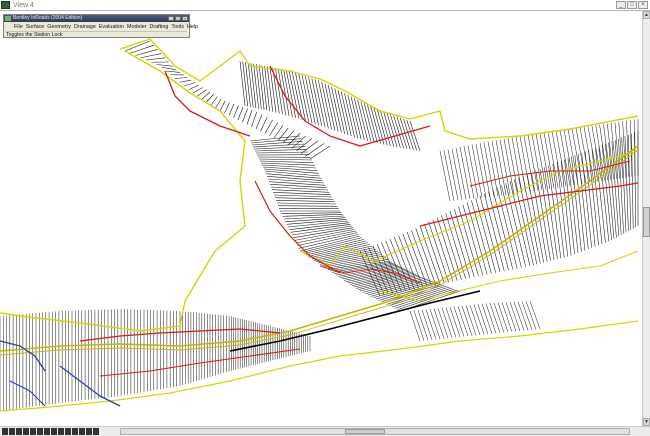 The image size is (650, 436). I want to click on vertical-scrollbar: ▲ ▼, so click(646, 218).